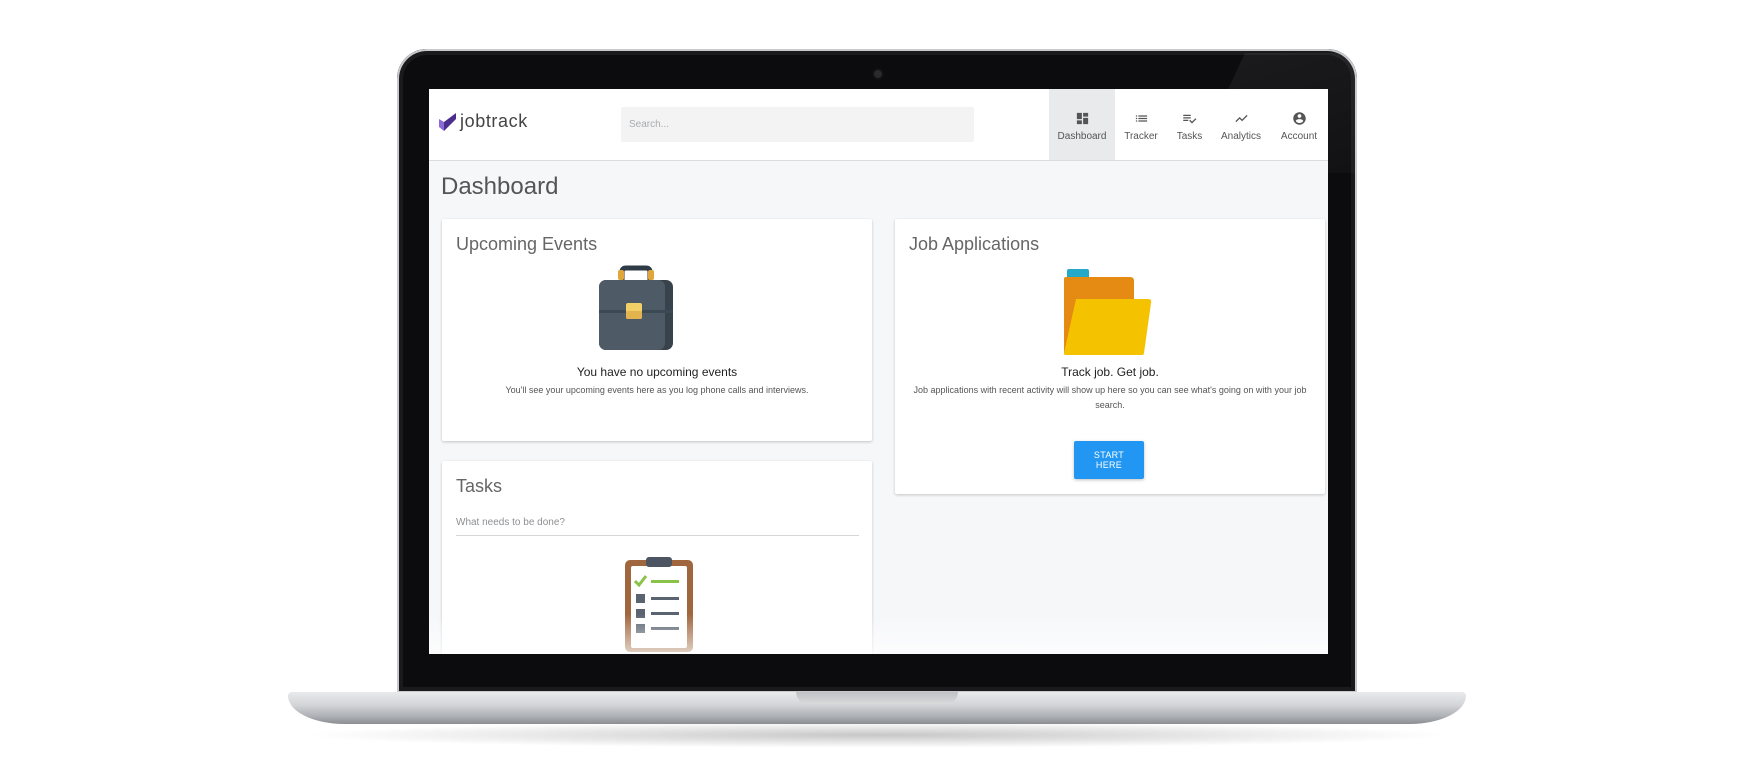 The width and height of the screenshot is (1743, 777). Describe the element at coordinates (1240, 136) in the screenshot. I see `nav-label-analytics: Analytics` at that location.